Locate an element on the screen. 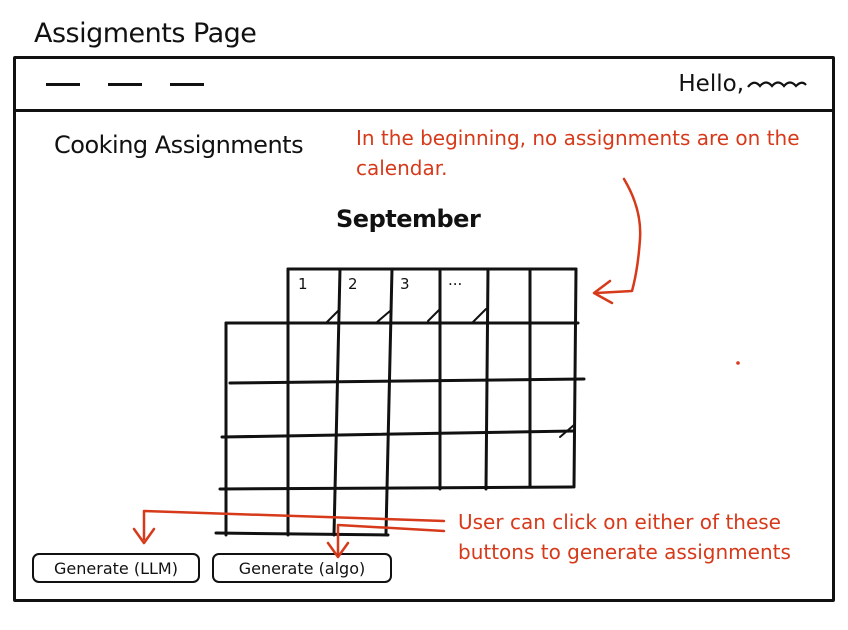 This screenshot has height=630, width=848. page-title: Assigments Page is located at coordinates (145, 33).